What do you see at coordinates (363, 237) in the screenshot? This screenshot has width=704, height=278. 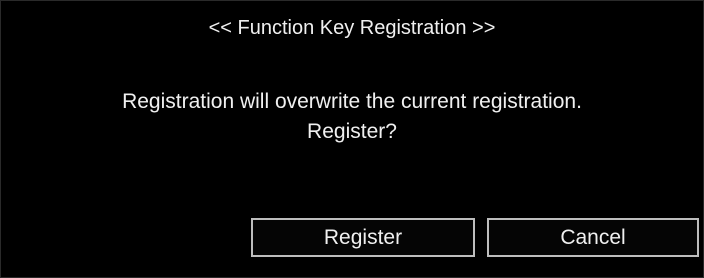 I see `register-button: Register` at bounding box center [363, 237].